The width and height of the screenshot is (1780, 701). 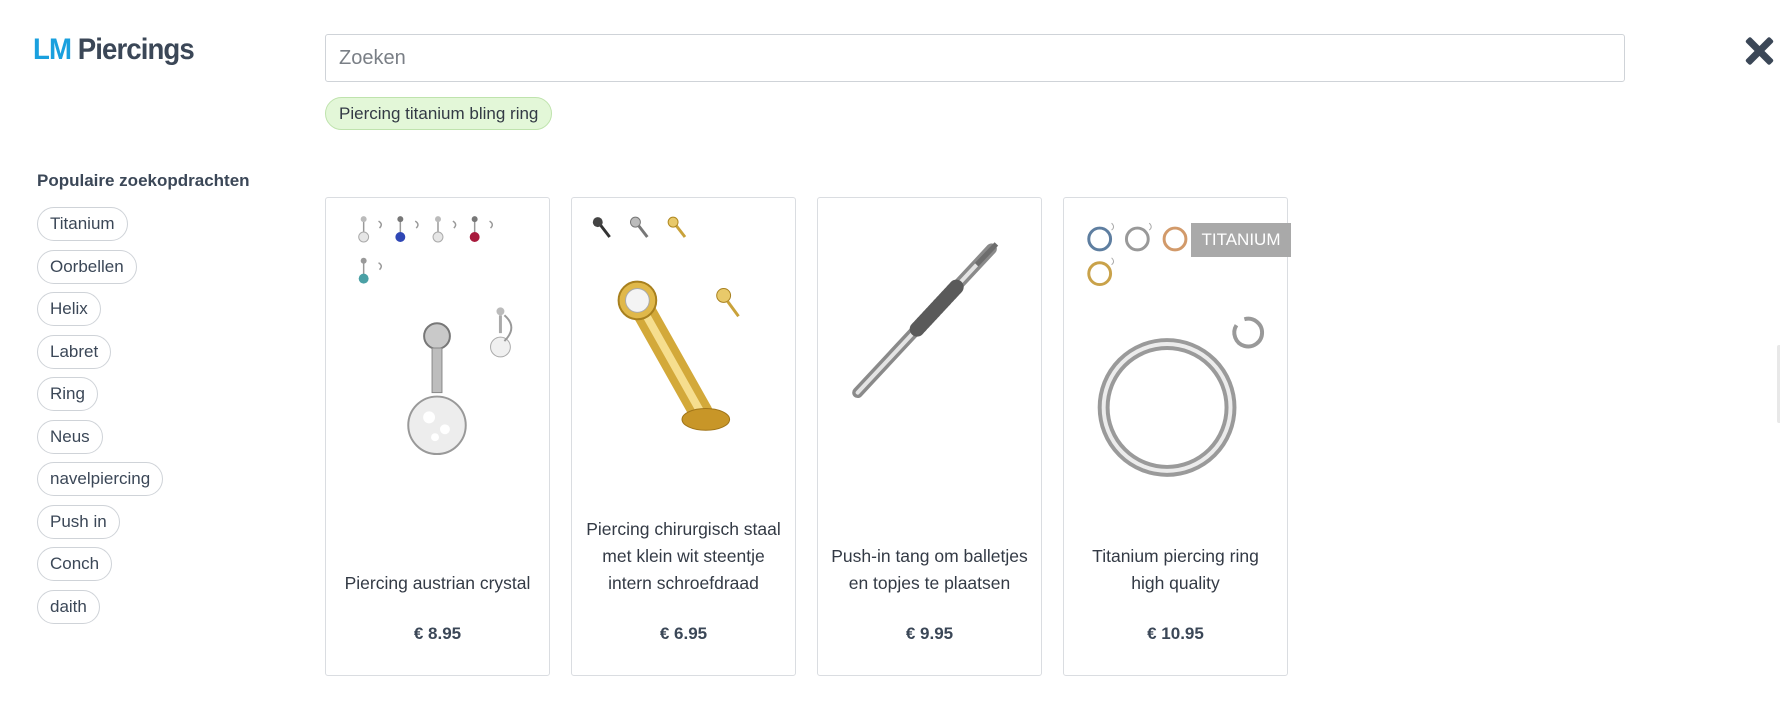 What do you see at coordinates (1241, 240) in the screenshot?
I see `titanium-badge: TITANIUM` at bounding box center [1241, 240].